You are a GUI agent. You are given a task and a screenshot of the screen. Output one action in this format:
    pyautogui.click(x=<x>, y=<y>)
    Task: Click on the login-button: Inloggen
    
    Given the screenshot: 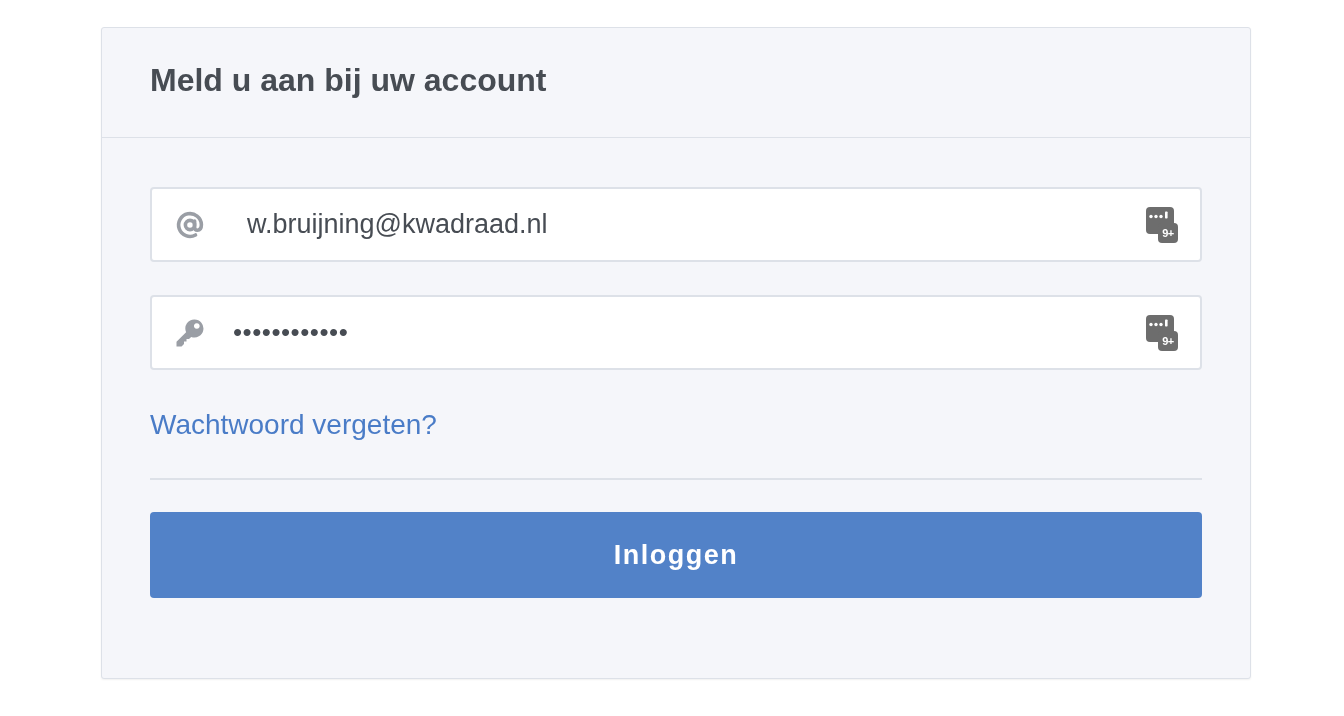 What is the action you would take?
    pyautogui.click(x=676, y=555)
    